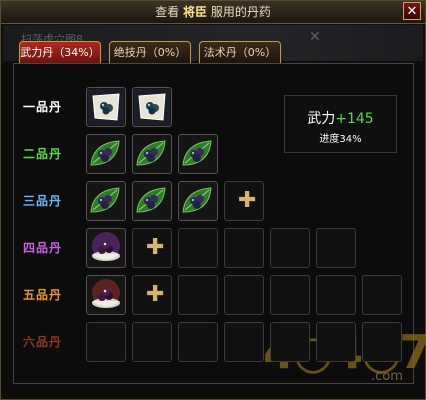 The height and width of the screenshot is (400, 426). What do you see at coordinates (387, 376) in the screenshot?
I see `watermark-domain: .com` at bounding box center [387, 376].